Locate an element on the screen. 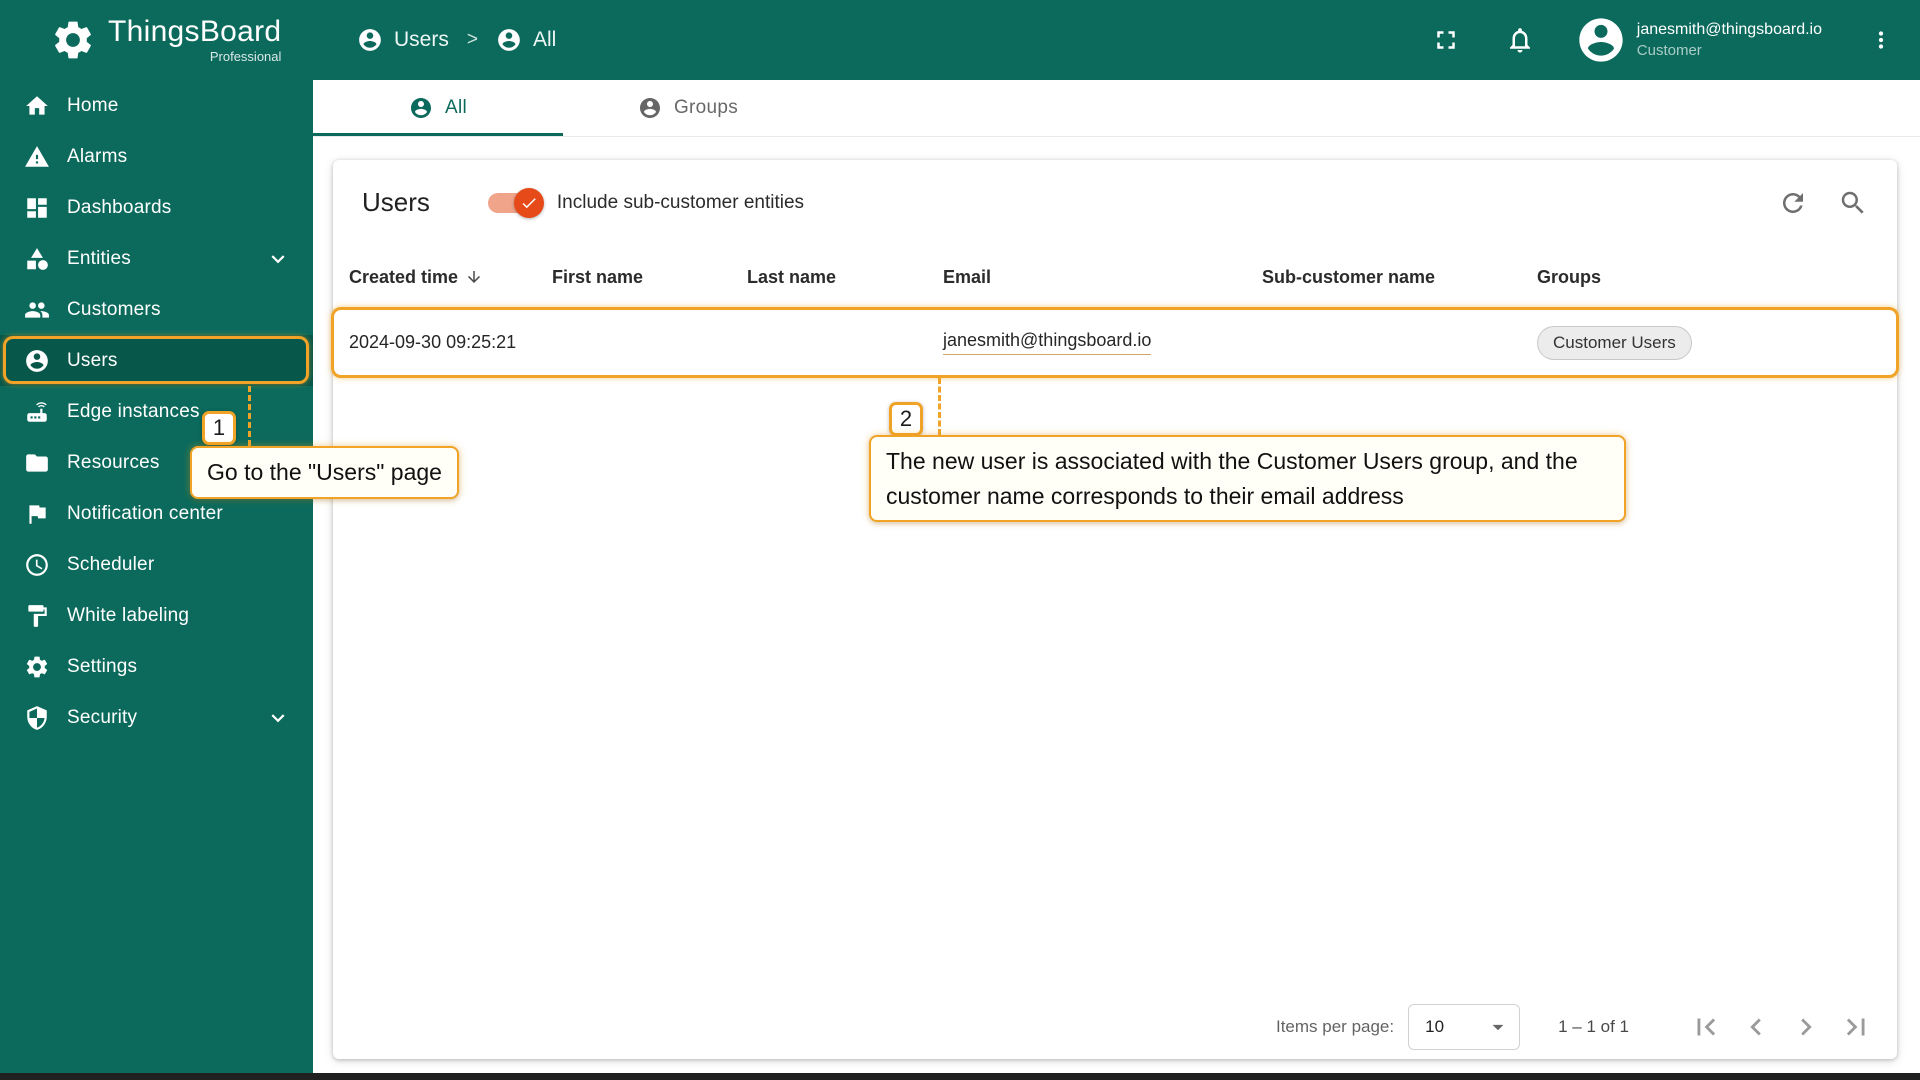 This screenshot has width=1920, height=1080. include-subcustomer-toggle is located at coordinates (515, 202).